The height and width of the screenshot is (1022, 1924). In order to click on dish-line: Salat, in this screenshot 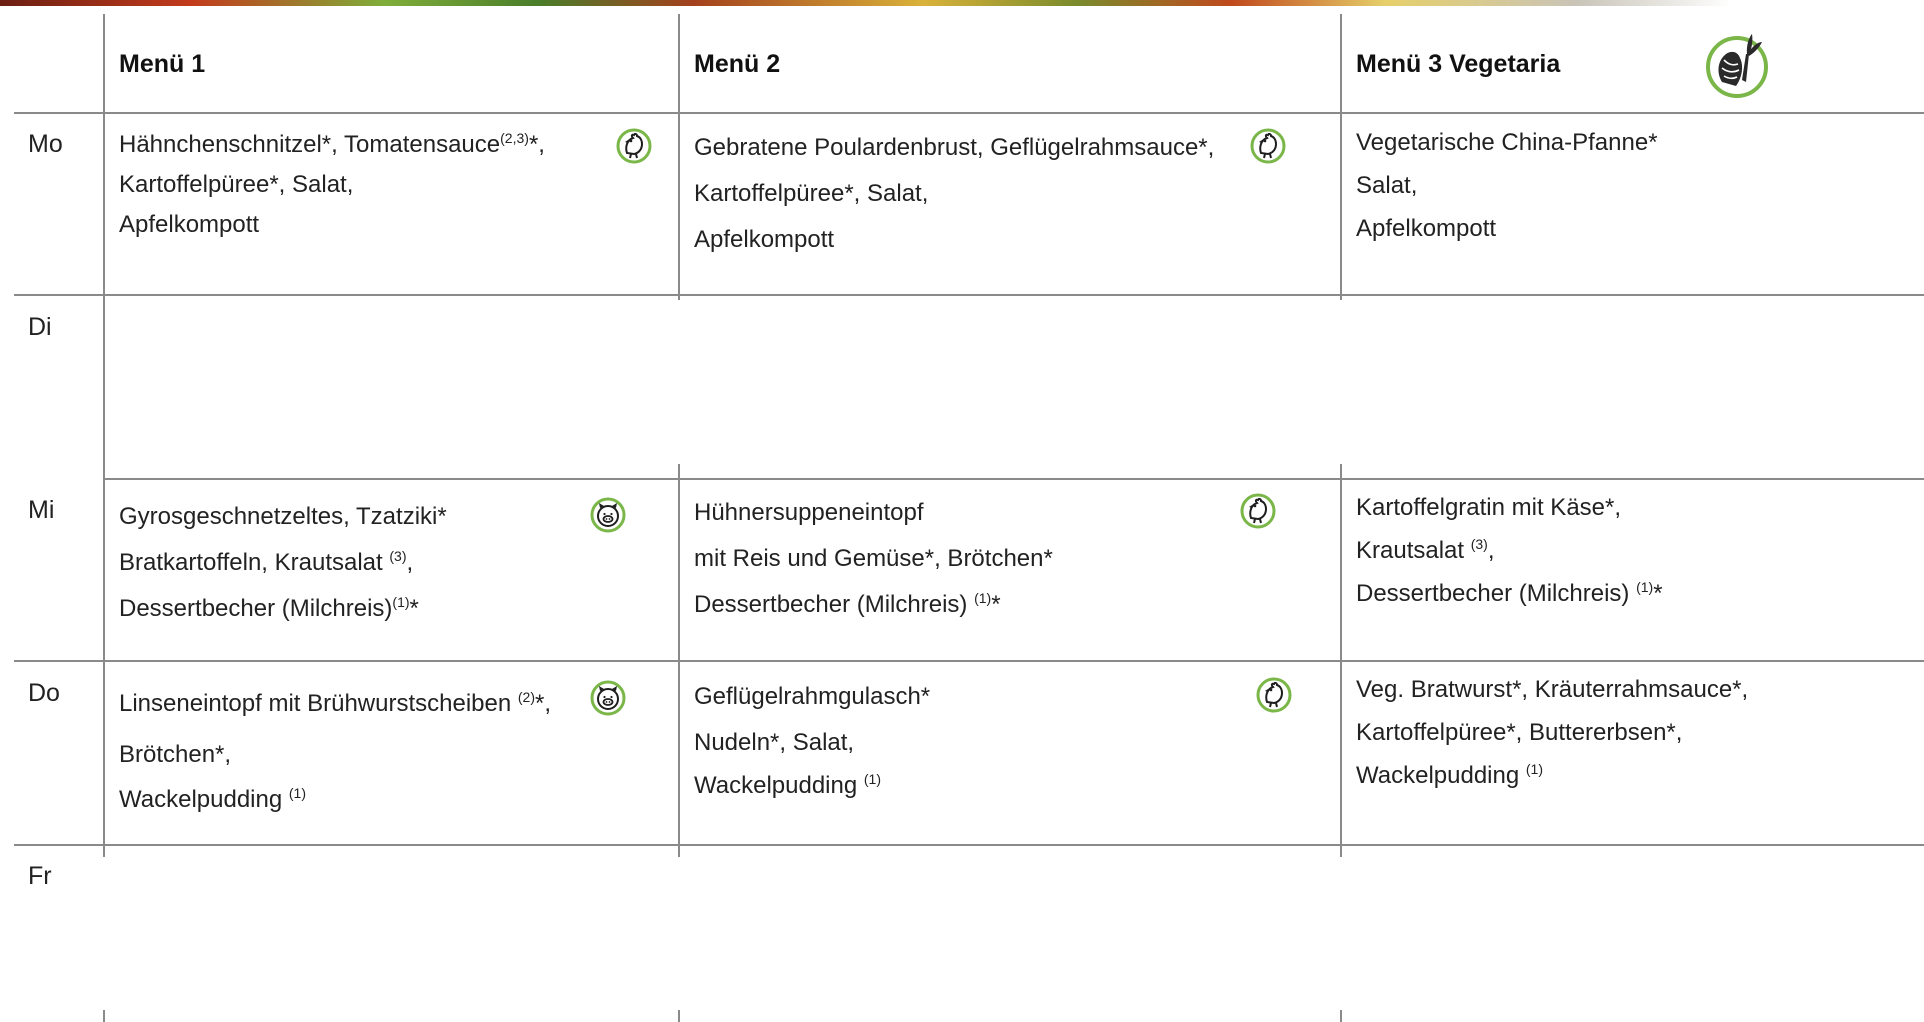, I will do `click(1387, 185)`.